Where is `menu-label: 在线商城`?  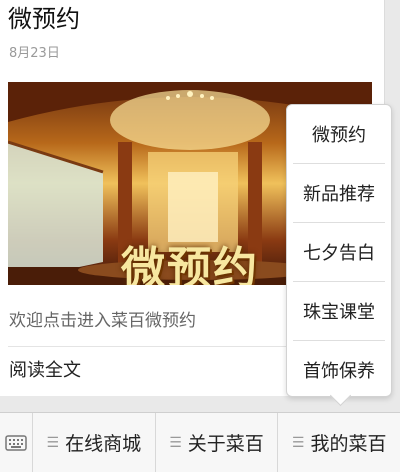 menu-label: 在线商城 is located at coordinates (103, 444).